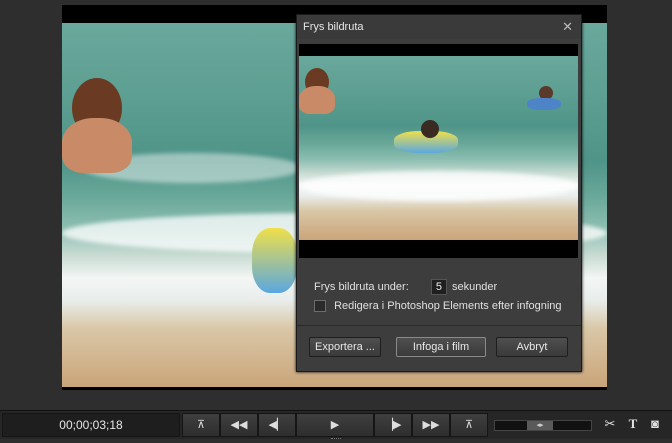  I want to click on edit-in-photoshop-checkbox, so click(320, 306).